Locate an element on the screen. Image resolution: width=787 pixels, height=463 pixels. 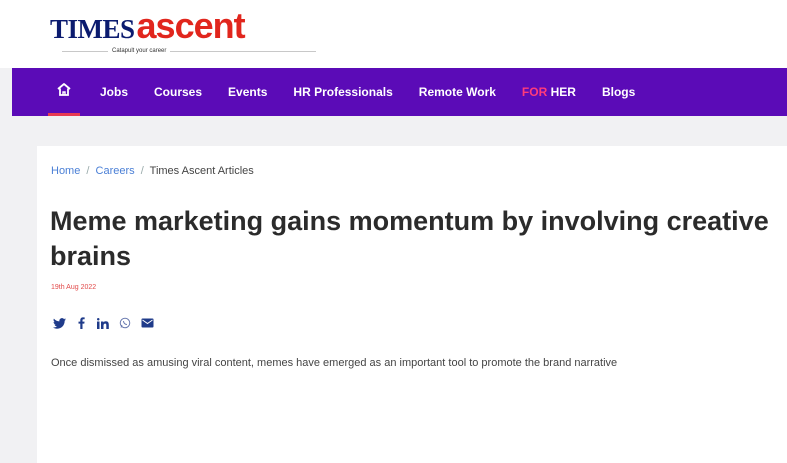
breadcrumb-careers: Careers is located at coordinates (115, 171).